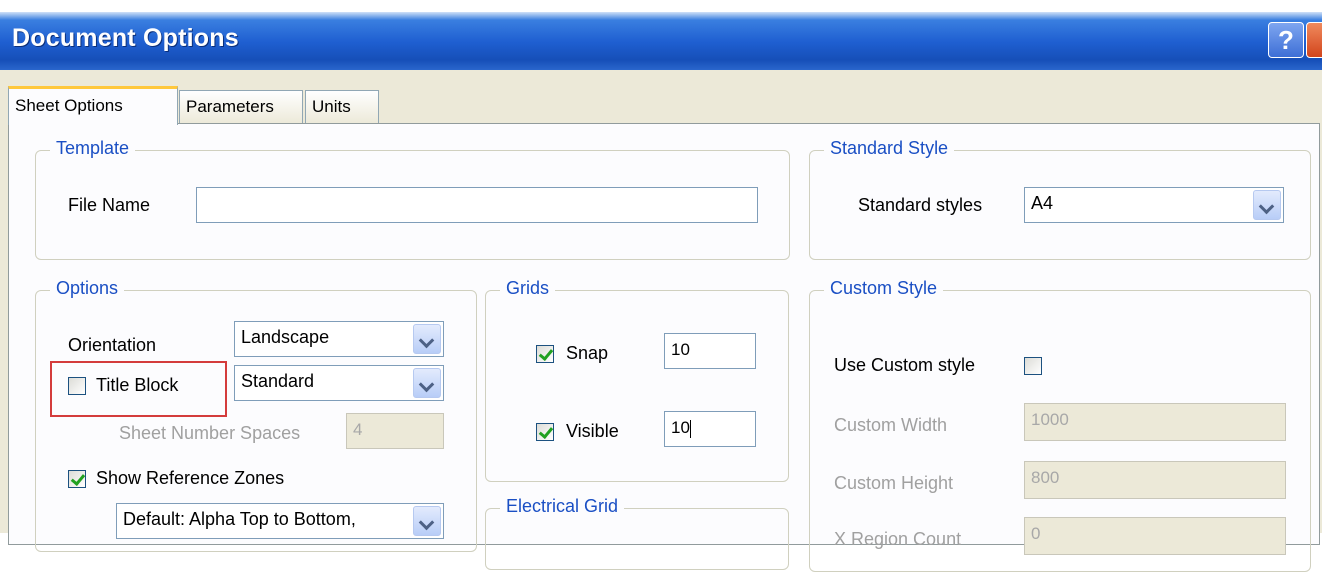 Image resolution: width=1322 pixels, height=572 pixels. Describe the element at coordinates (1155, 480) in the screenshot. I see `custom-height-input: 800` at that location.